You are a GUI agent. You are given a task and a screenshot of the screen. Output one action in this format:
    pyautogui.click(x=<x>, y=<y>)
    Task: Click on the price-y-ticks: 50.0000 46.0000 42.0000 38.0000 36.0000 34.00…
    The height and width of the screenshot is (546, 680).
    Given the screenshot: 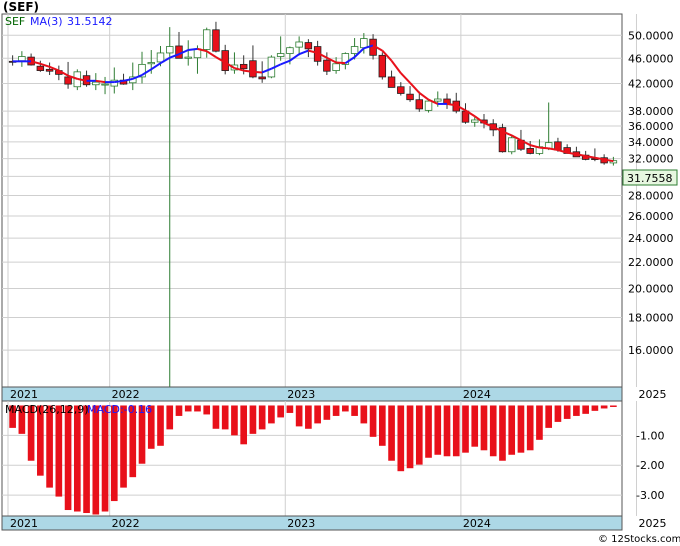 What is the action you would take?
    pyautogui.click(x=651, y=193)
    